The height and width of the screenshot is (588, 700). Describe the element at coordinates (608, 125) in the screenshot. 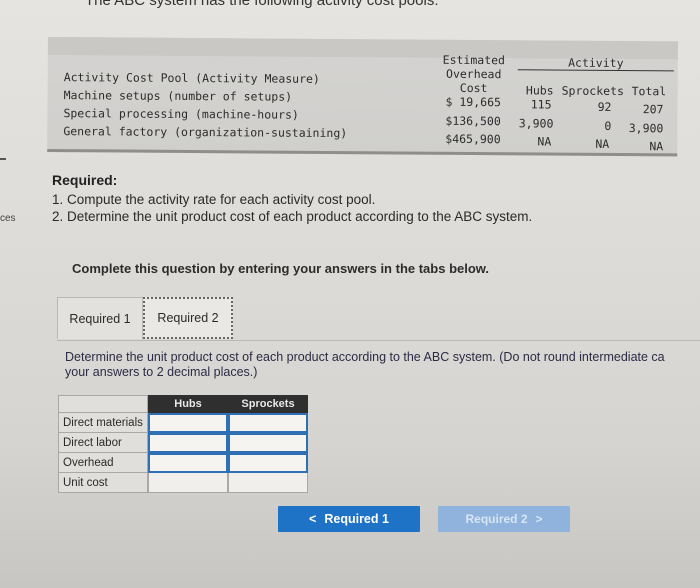

I see `table-row-sprockets: 0` at that location.